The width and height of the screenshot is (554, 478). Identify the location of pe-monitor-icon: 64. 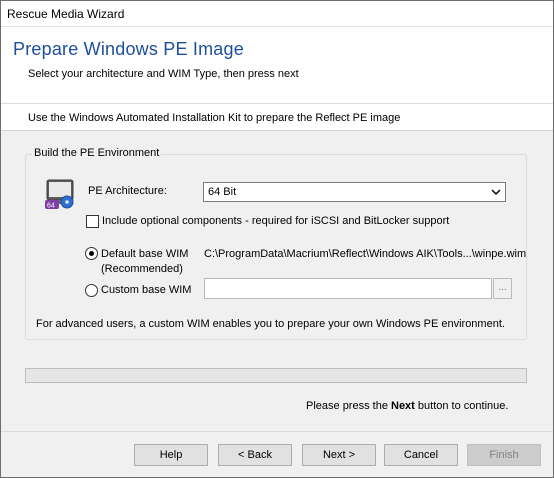
(59, 194).